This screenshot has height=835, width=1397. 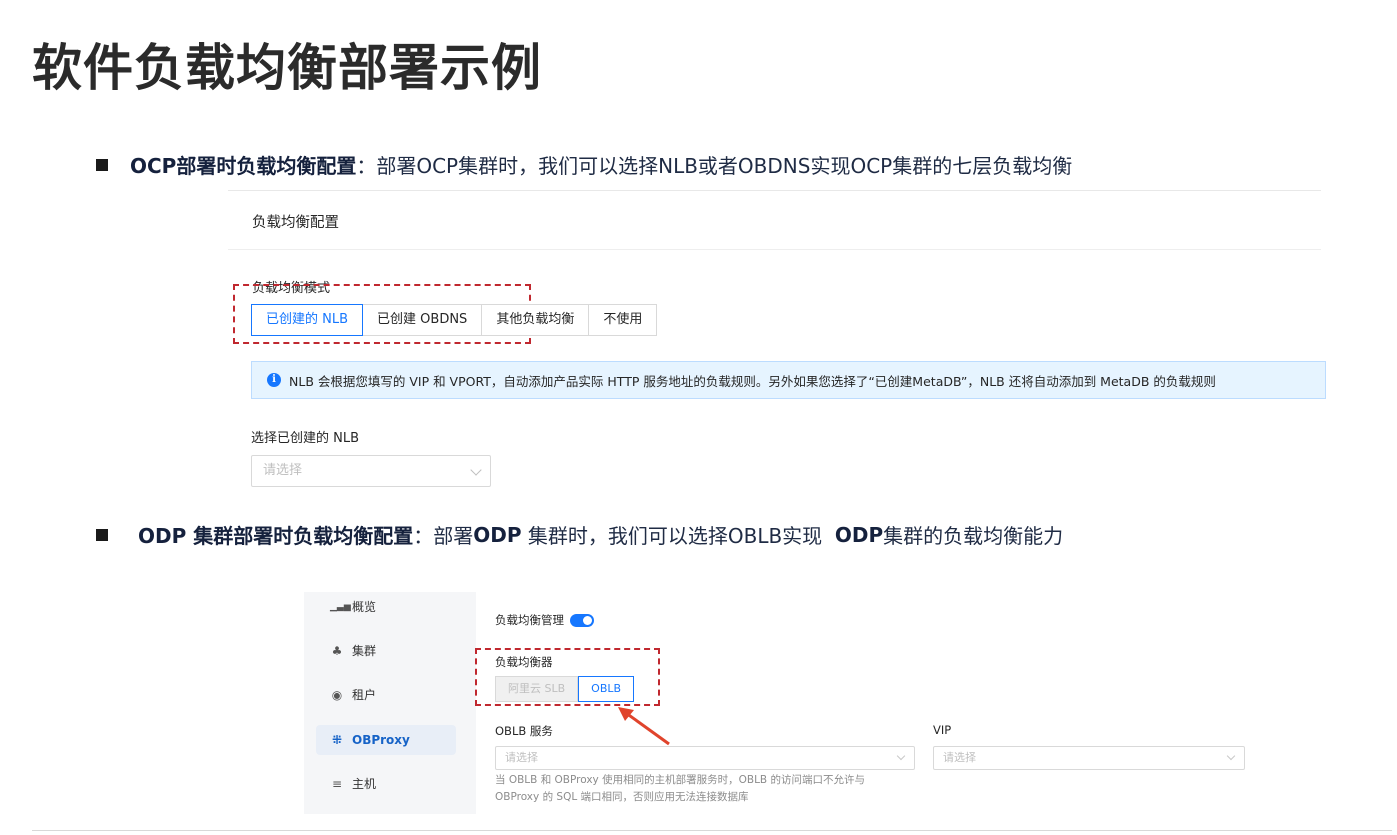 What do you see at coordinates (390, 703) in the screenshot?
I see `sidebar: ▁▃▅ 概览 ♣ 集群 ◉ 租户 ⁜ OBProxy ≡ 主机` at bounding box center [390, 703].